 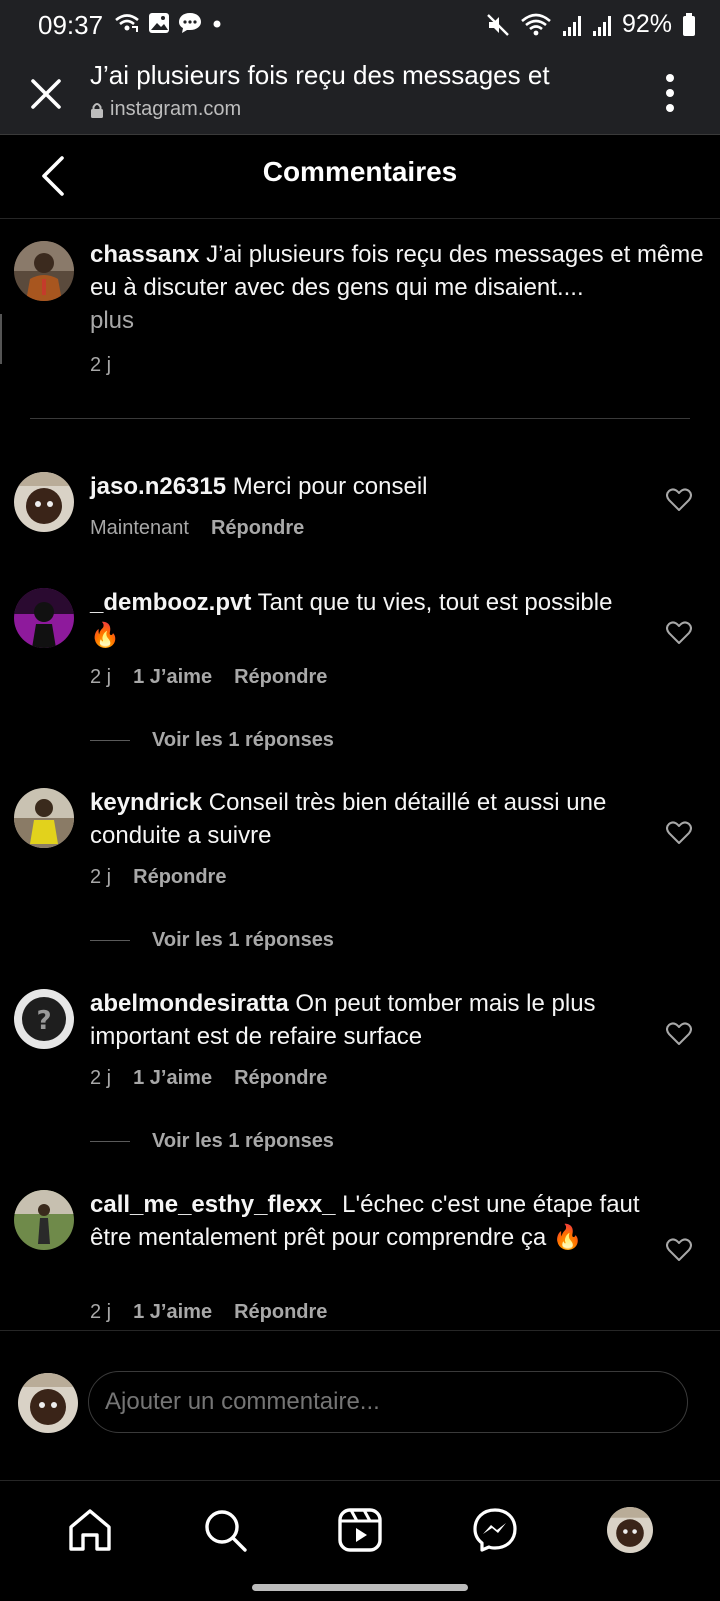 I want to click on comment-username: jaso.n26315, so click(x=158, y=486).